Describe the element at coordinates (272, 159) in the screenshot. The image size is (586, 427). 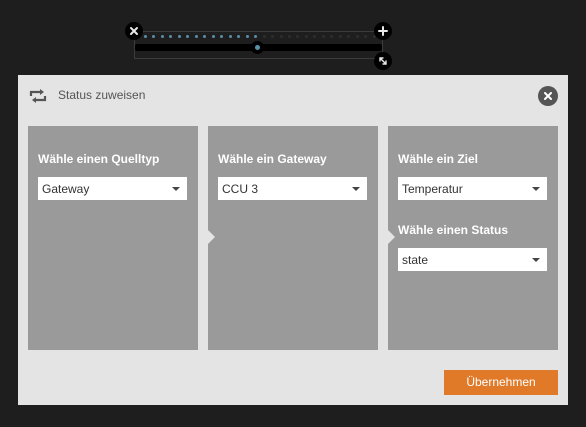
I see `step-label: Wähle ein Gateway` at that location.